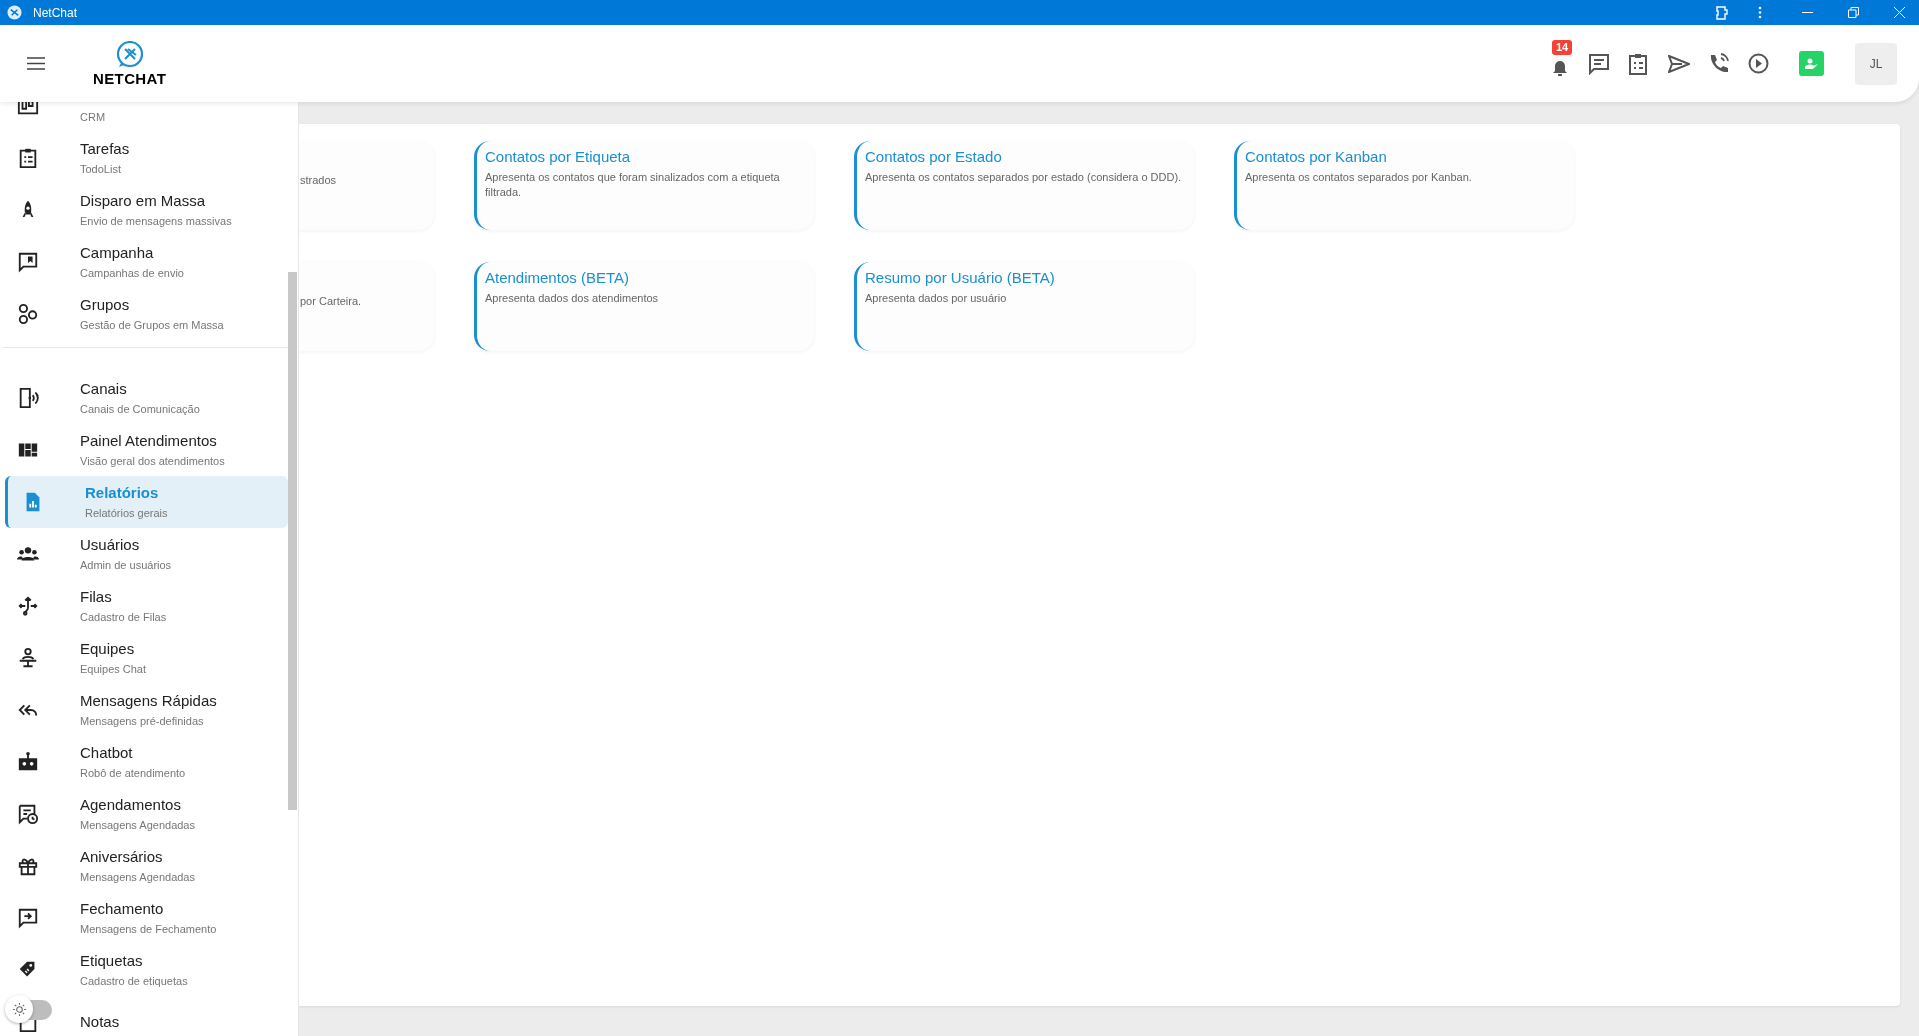  Describe the element at coordinates (14, 12) in the screenshot. I see `app-icon` at that location.